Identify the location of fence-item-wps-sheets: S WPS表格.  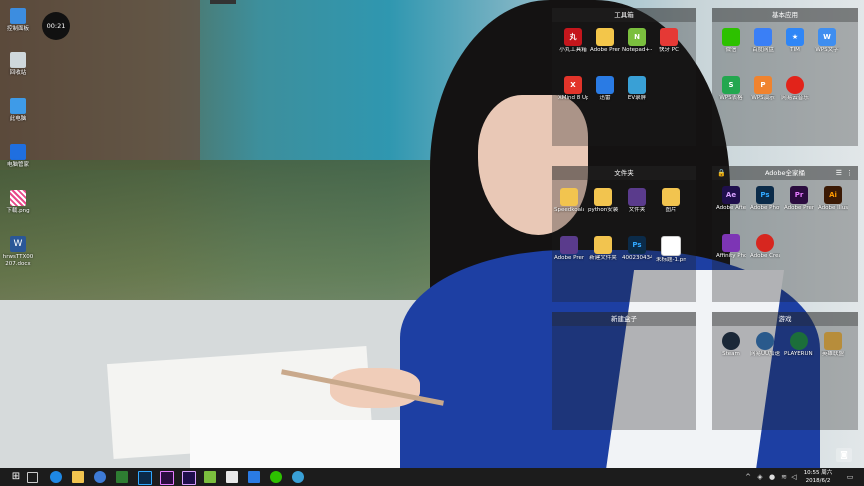
(731, 89).